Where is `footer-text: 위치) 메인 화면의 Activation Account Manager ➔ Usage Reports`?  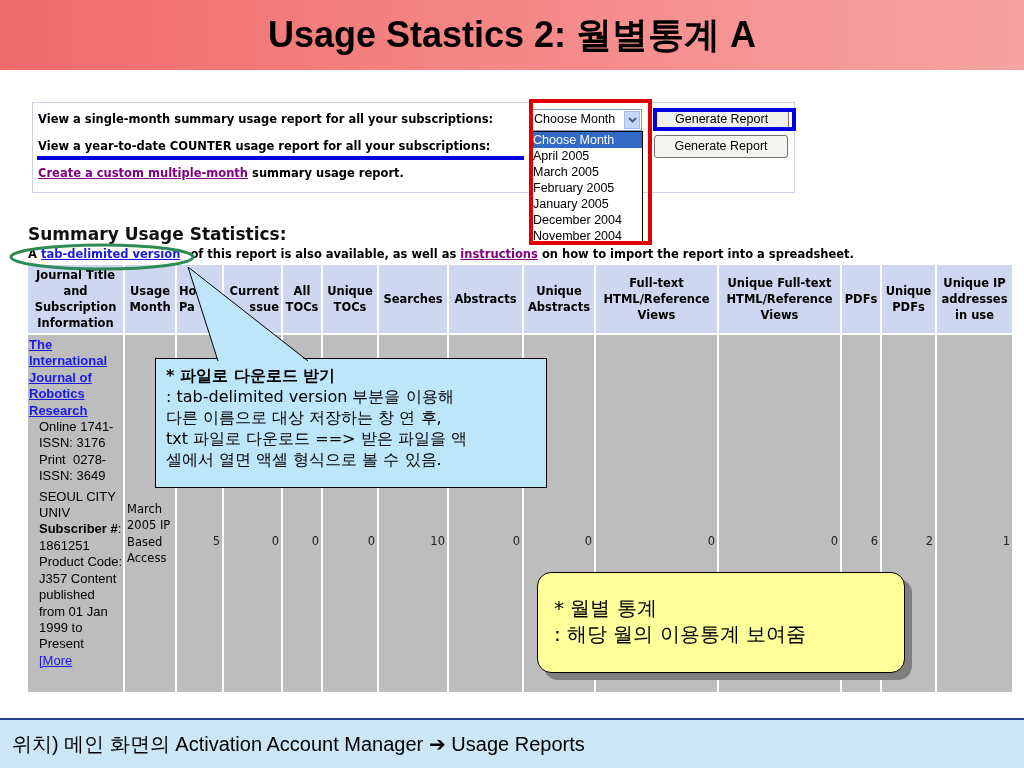
footer-text: 위치) 메인 화면의 Activation Account Manager ➔ Usage Reports is located at coordinates (298, 744).